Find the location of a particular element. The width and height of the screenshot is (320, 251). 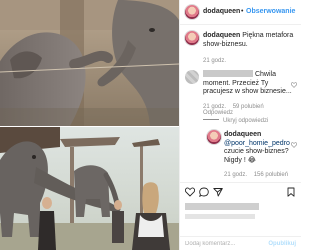

reply-body: czucie show-biznes? Nigdy ! is located at coordinates (256, 156).